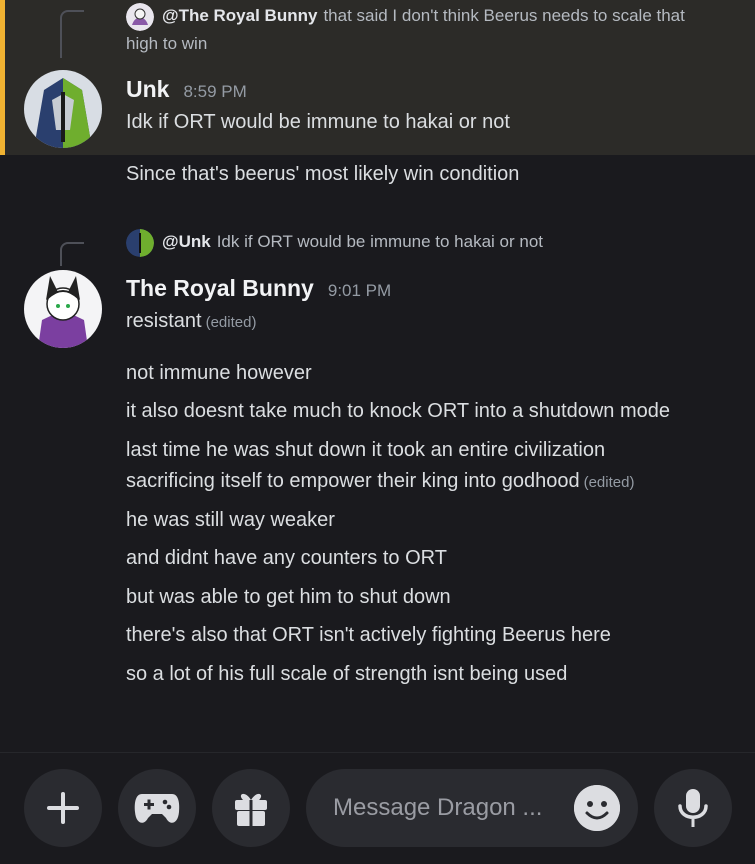  Describe the element at coordinates (359, 290) in the screenshot. I see `message-timestamp: 9:01 PM` at that location.